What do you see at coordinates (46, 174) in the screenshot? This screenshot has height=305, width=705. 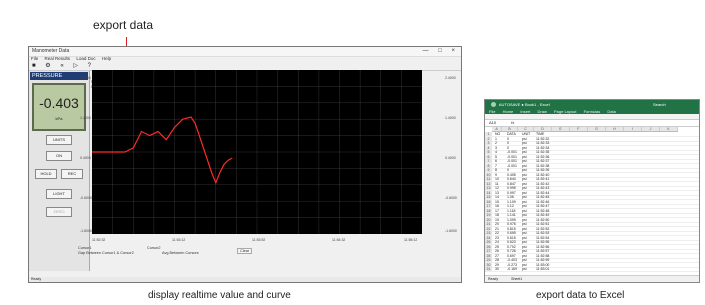 I see `hold-button: HOLD` at bounding box center [46, 174].